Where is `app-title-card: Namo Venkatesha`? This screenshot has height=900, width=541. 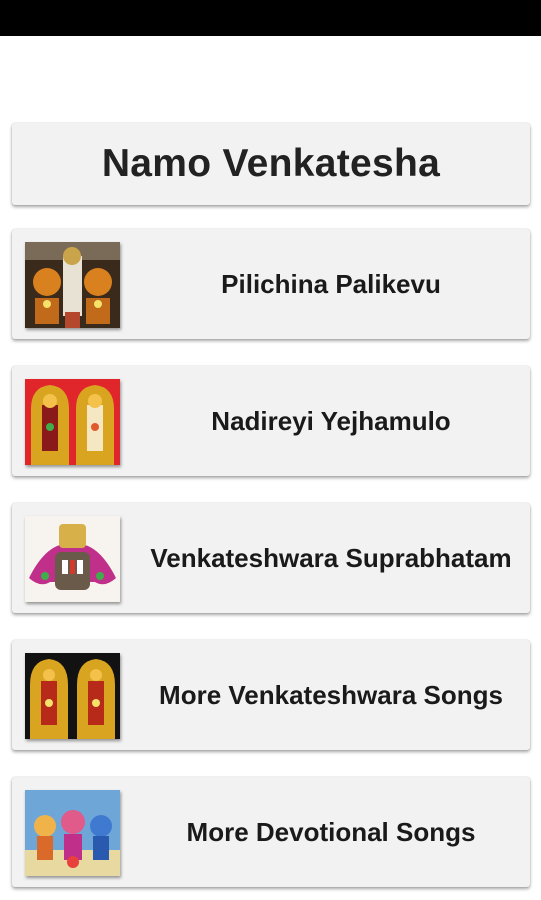 app-title-card: Namo Venkatesha is located at coordinates (271, 164).